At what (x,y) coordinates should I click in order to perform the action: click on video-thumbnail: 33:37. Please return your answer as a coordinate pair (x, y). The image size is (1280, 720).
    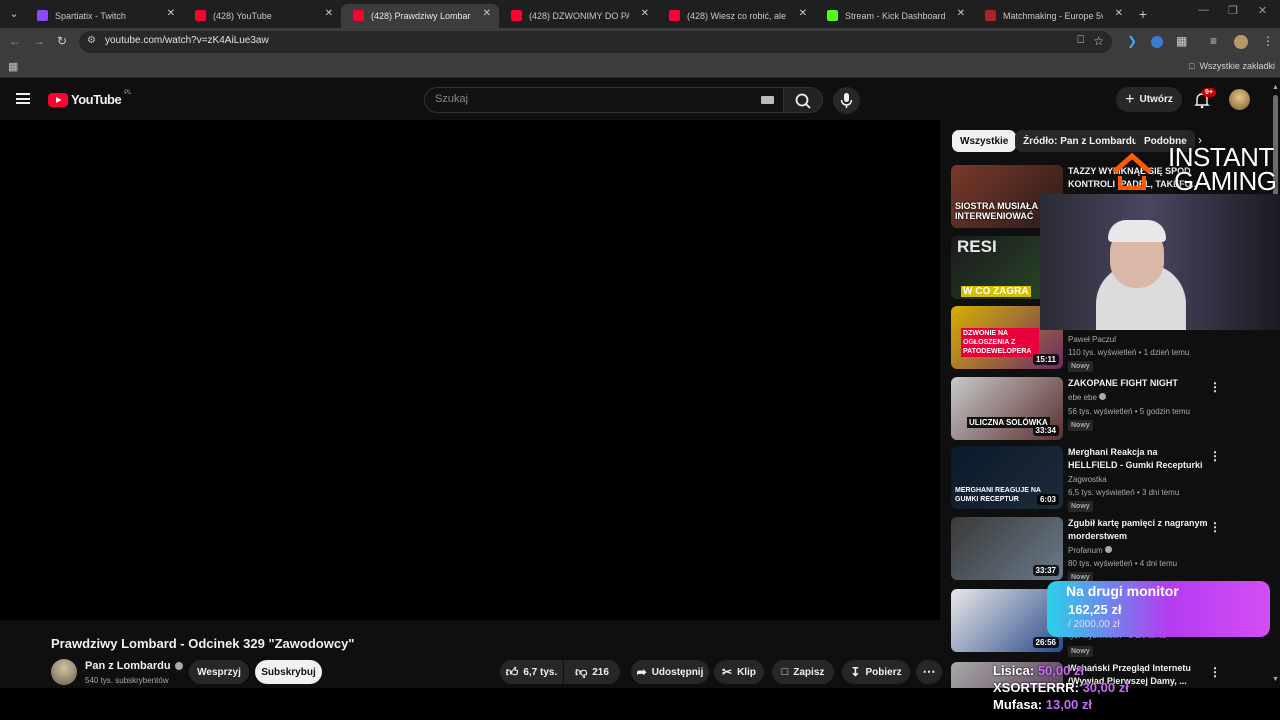
    Looking at the image, I should click on (1007, 548).